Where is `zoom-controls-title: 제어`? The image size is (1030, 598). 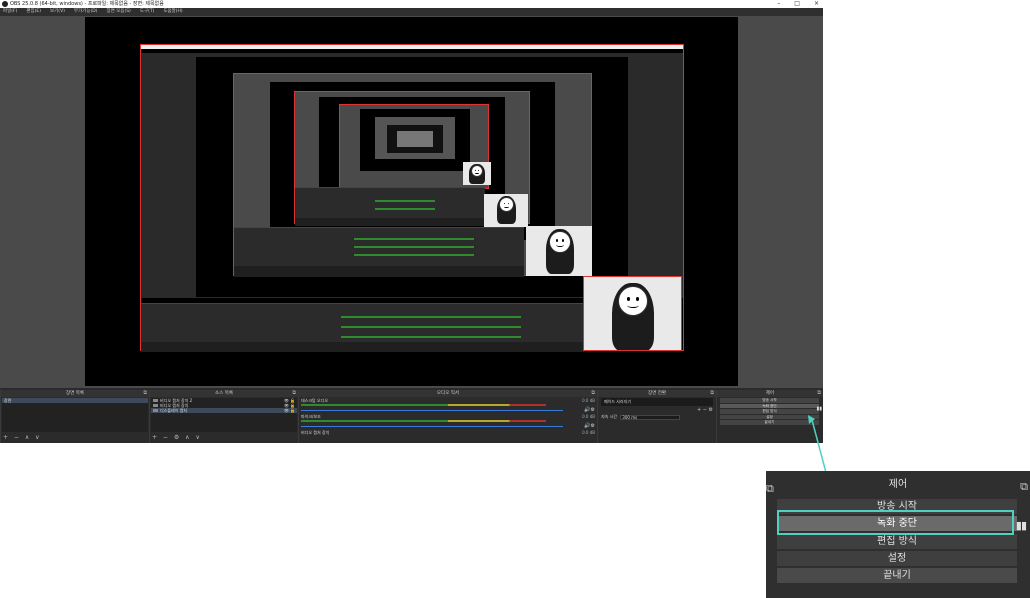
zoom-controls-title: 제어 is located at coordinates (898, 484).